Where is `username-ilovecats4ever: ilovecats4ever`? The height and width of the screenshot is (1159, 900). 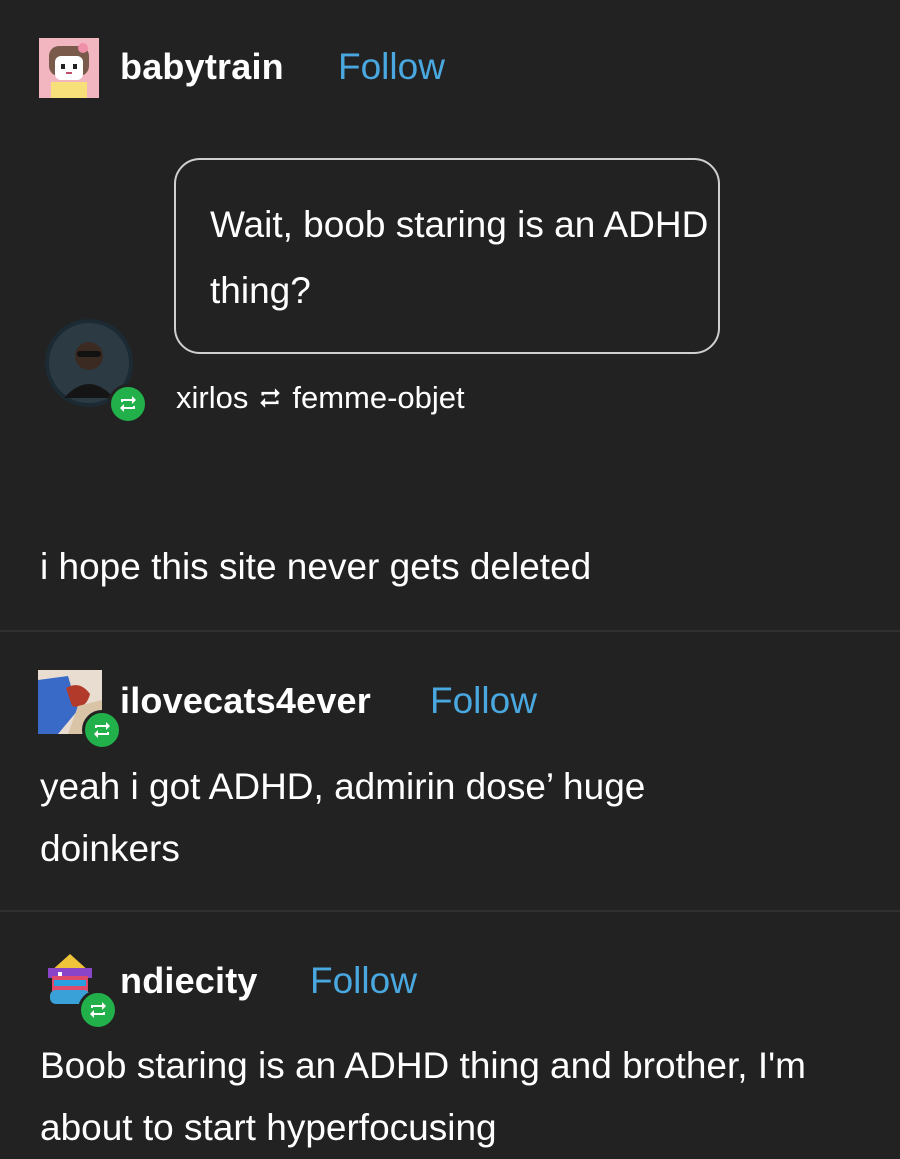 username-ilovecats4ever: ilovecats4ever is located at coordinates (245, 701).